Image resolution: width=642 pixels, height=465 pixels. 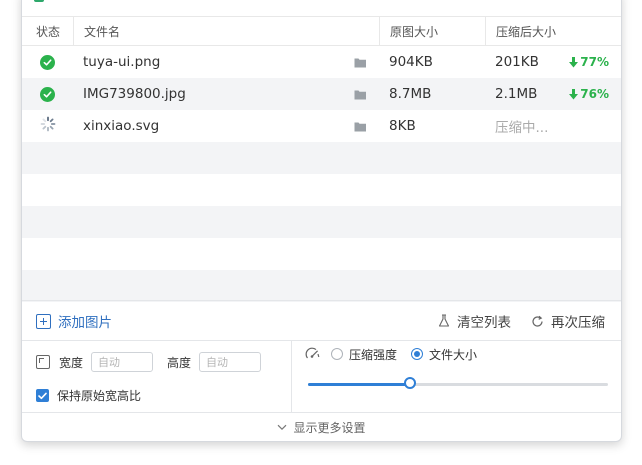 What do you see at coordinates (71, 362) in the screenshot?
I see `width-label: 宽度` at bounding box center [71, 362].